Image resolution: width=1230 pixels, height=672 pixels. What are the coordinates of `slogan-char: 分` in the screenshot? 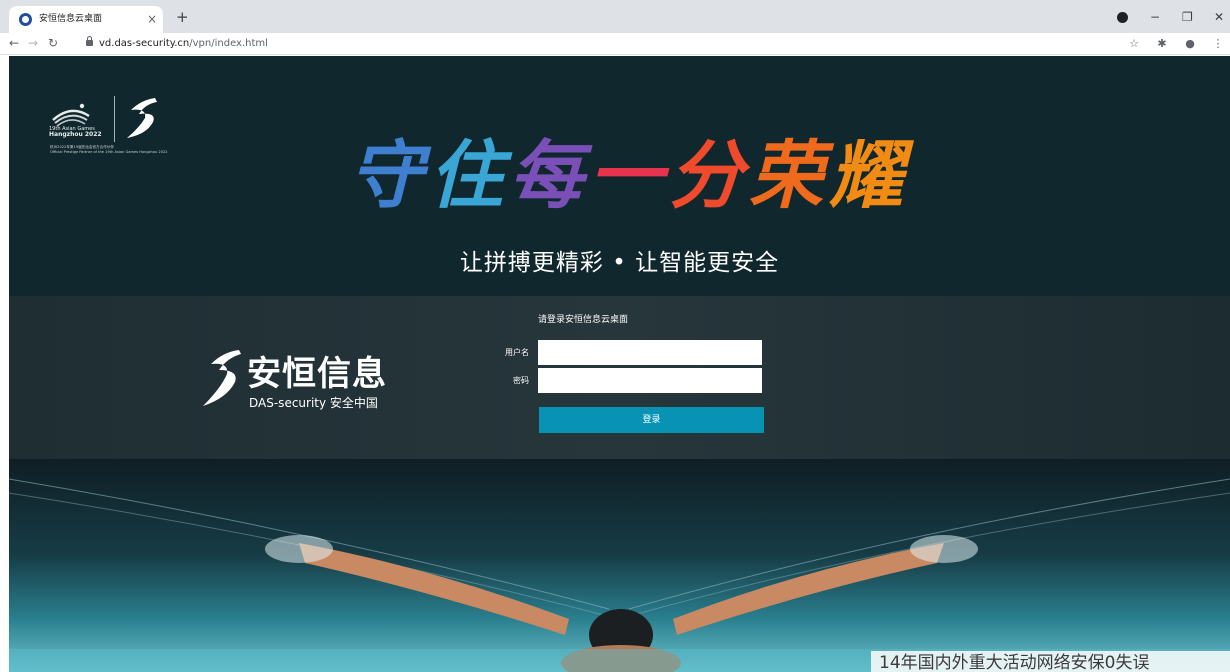 It's located at (706, 176).